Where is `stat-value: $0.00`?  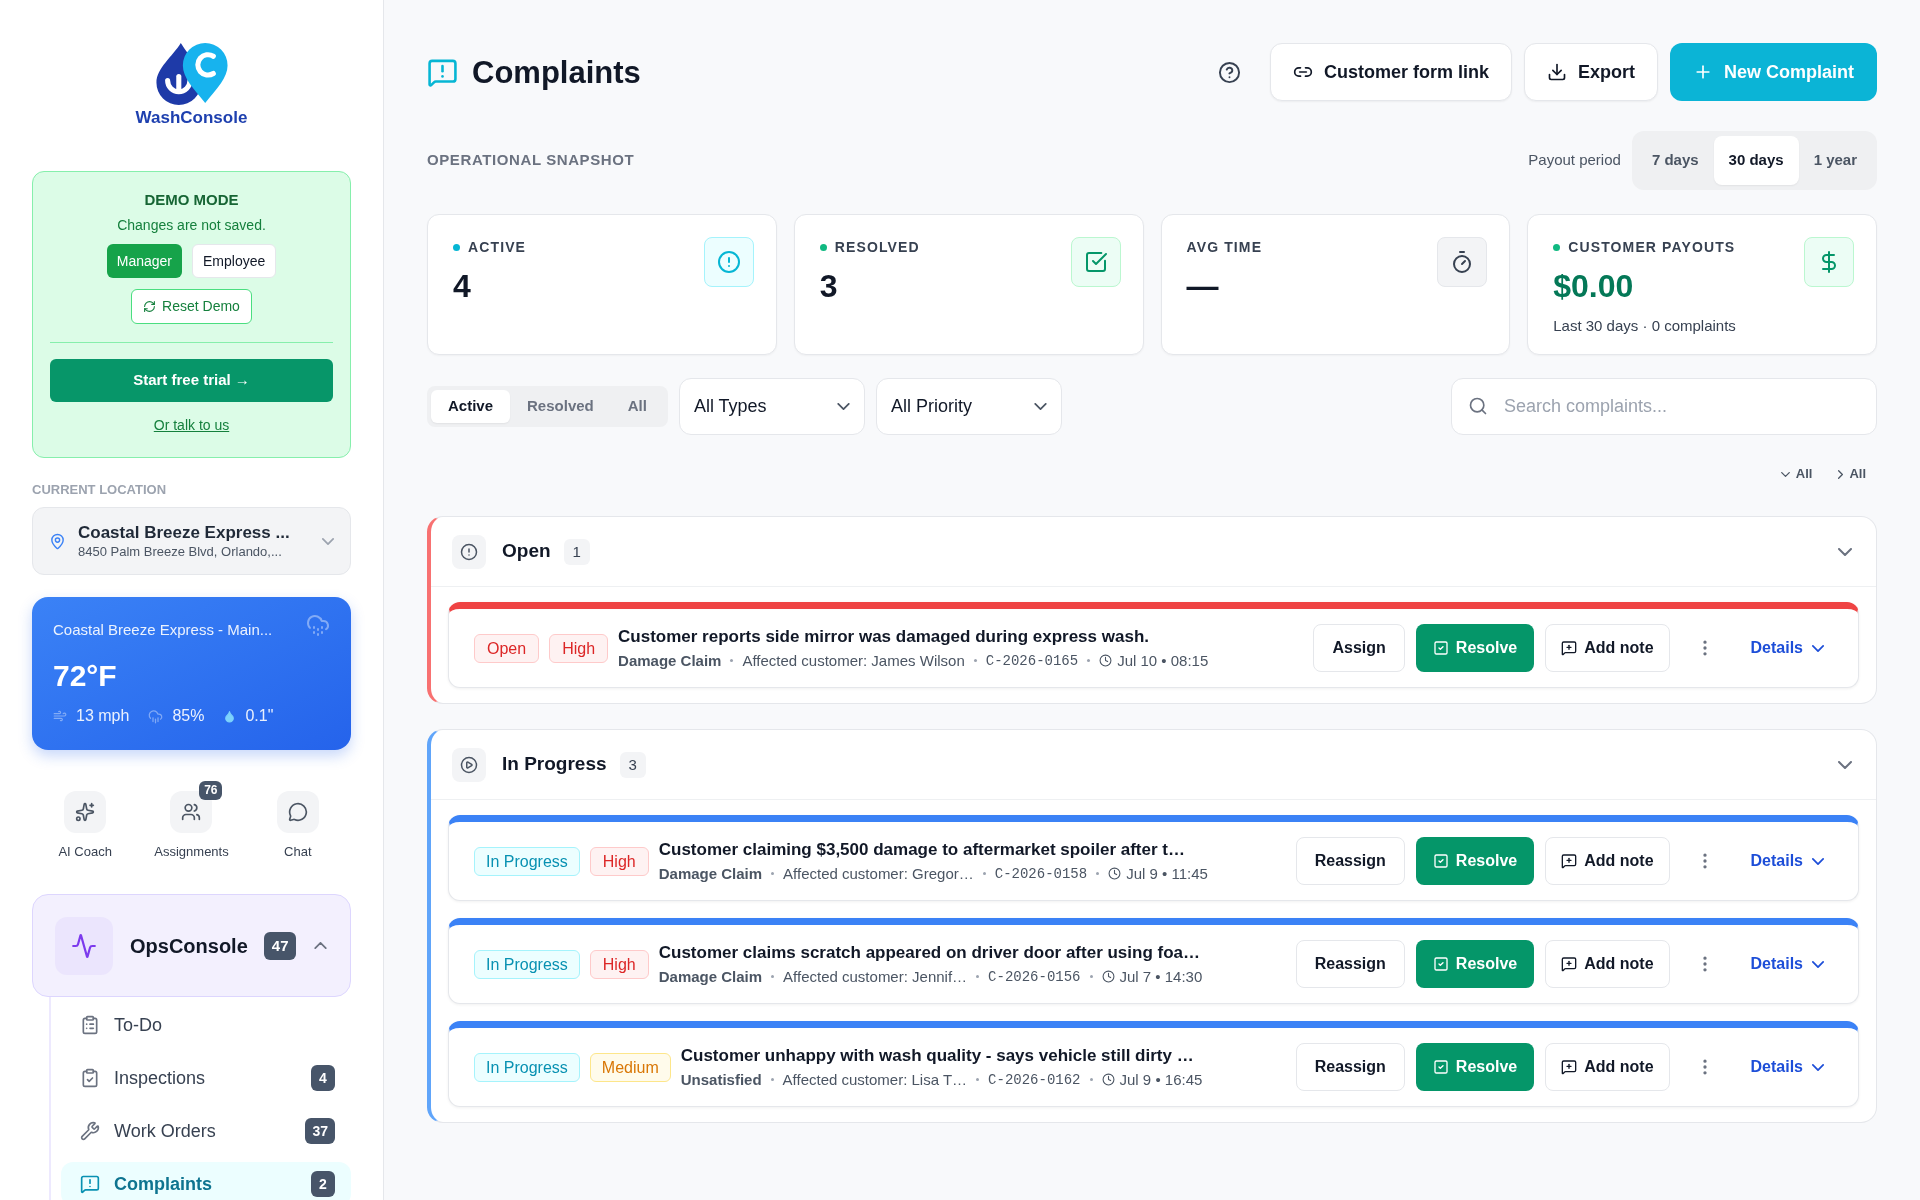 stat-value: $0.00 is located at coordinates (1593, 286).